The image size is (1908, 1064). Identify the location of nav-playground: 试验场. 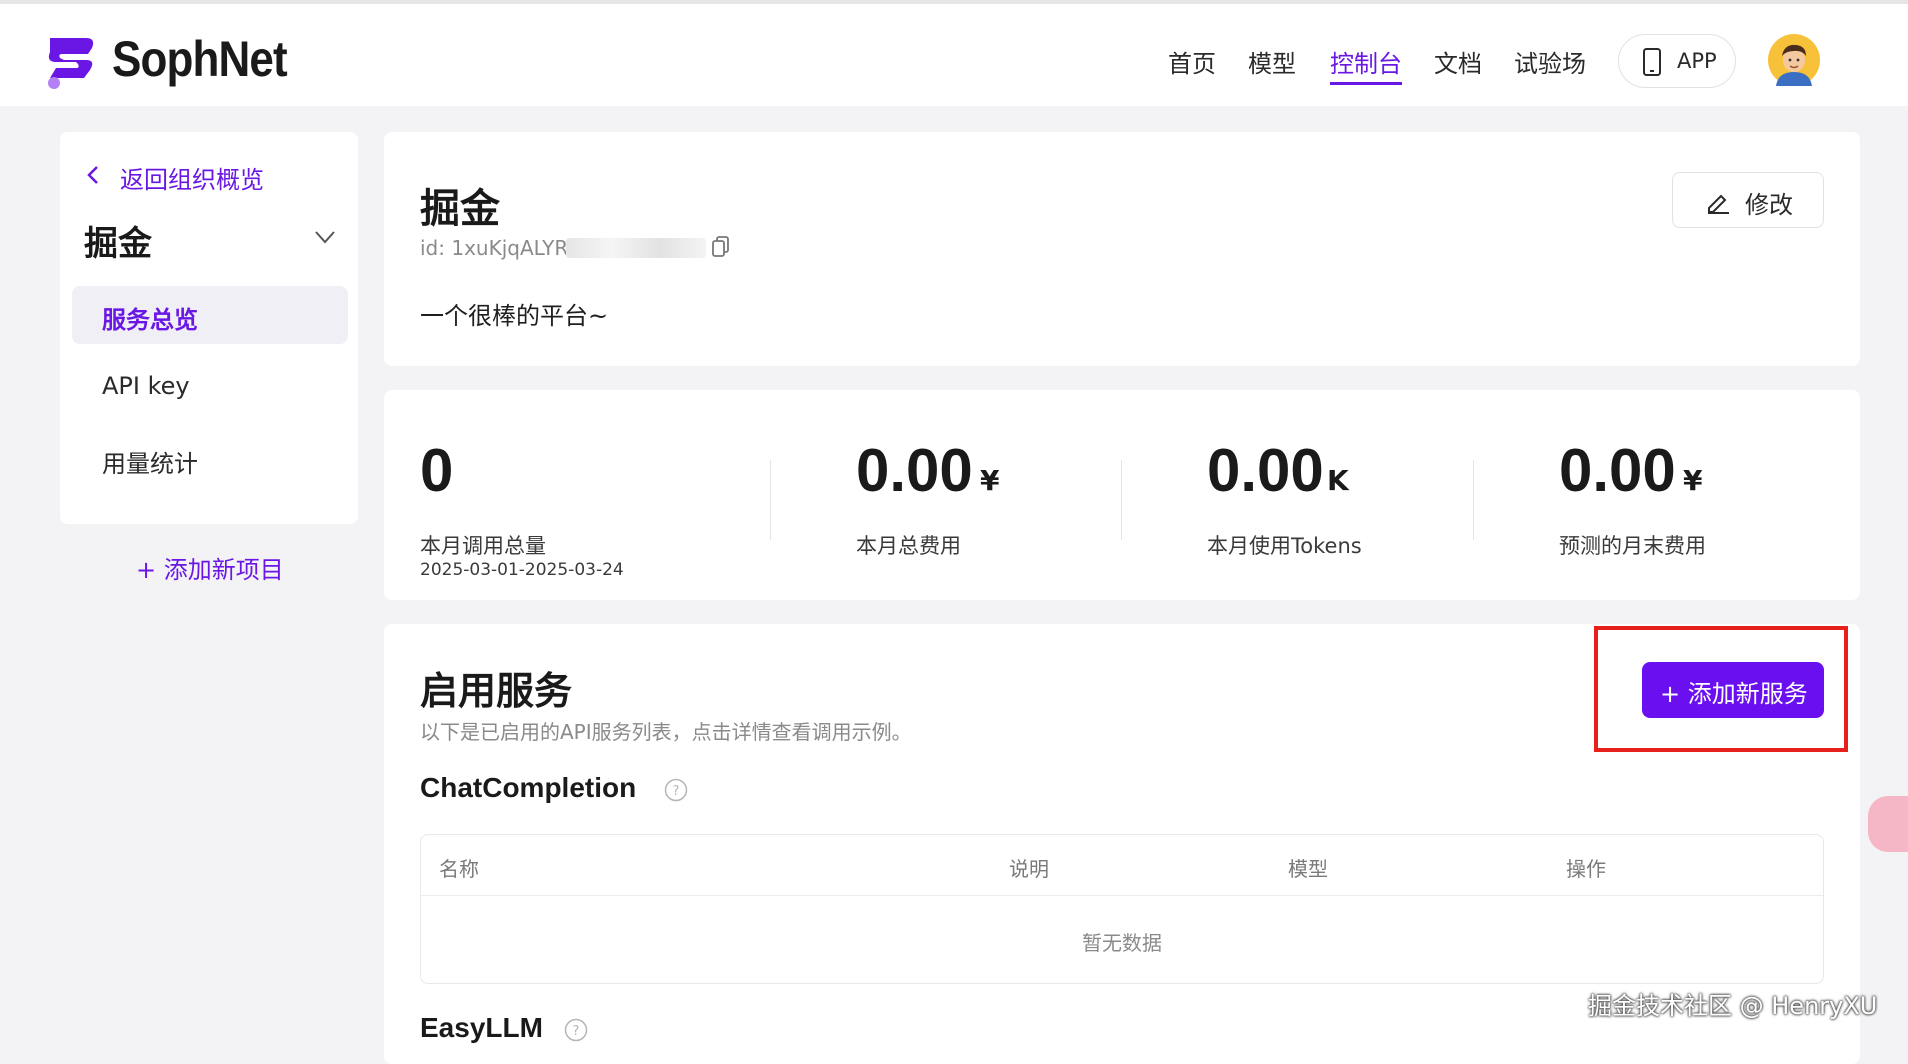
(1550, 61).